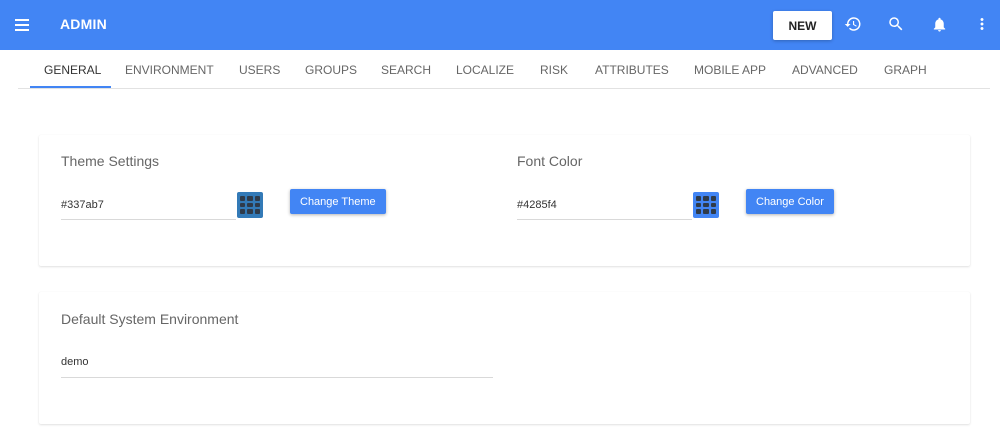 Image resolution: width=1000 pixels, height=429 pixels. Describe the element at coordinates (277, 377) in the screenshot. I see `default-environment-underline` at that location.